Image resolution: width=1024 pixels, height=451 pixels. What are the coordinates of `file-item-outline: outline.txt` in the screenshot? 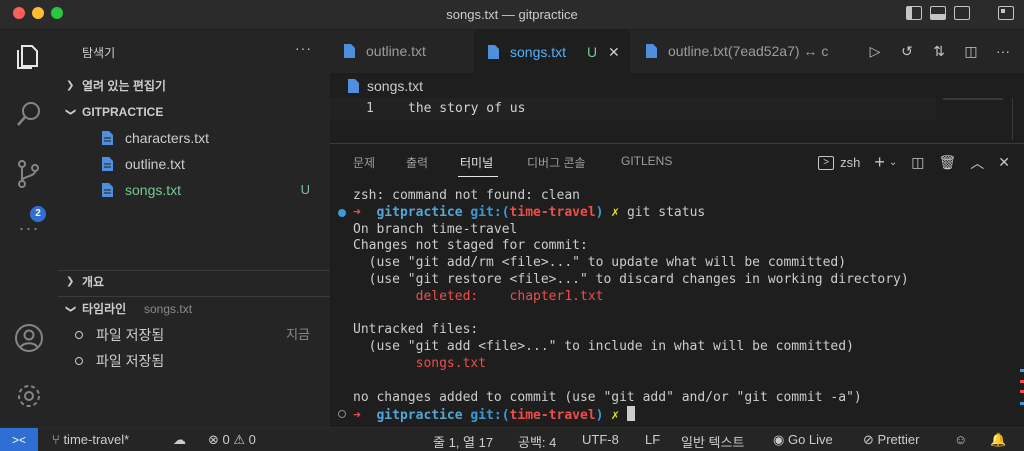 It's located at (194, 164).